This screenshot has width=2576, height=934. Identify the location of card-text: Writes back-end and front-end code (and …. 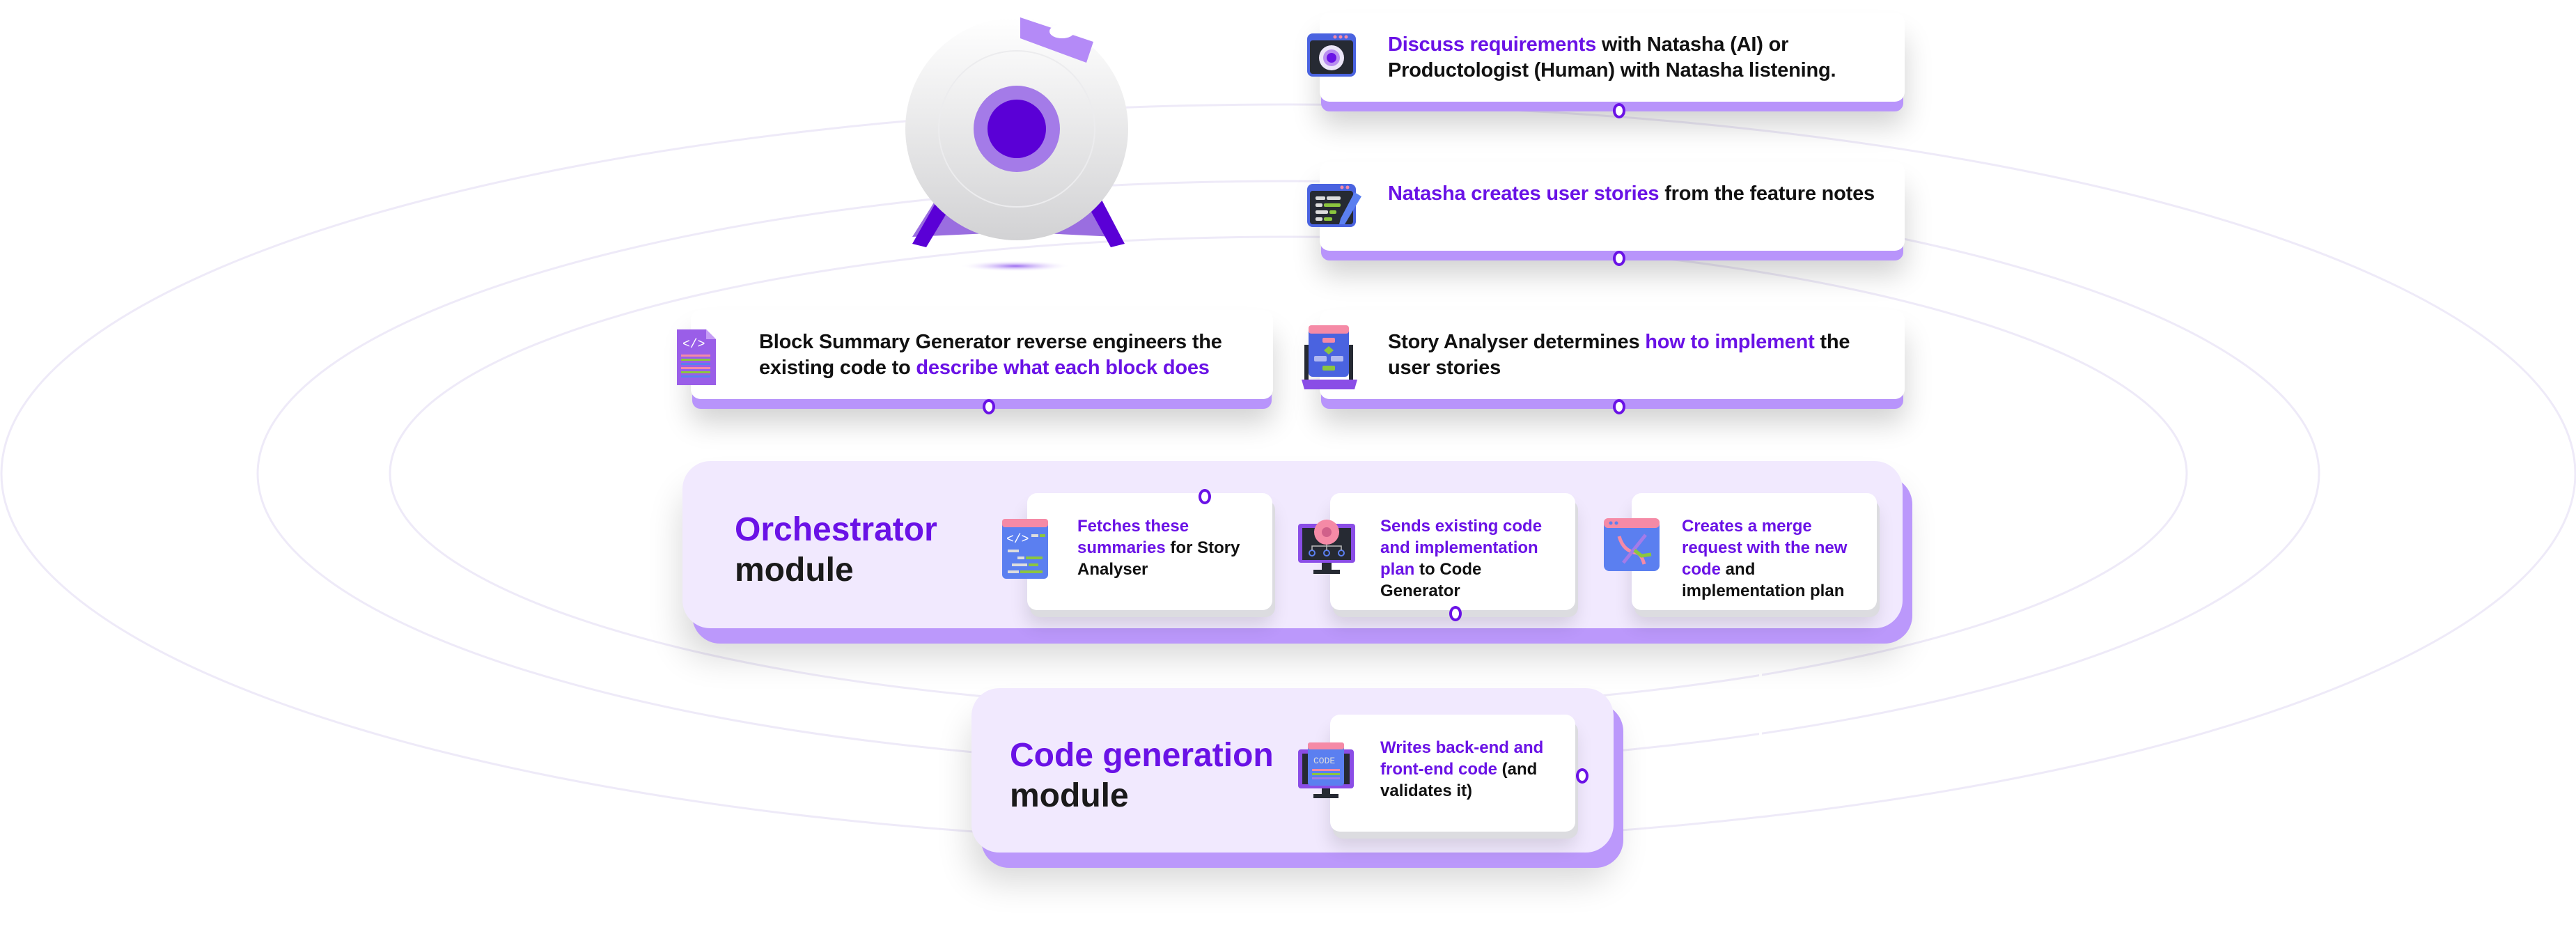
(1471, 770).